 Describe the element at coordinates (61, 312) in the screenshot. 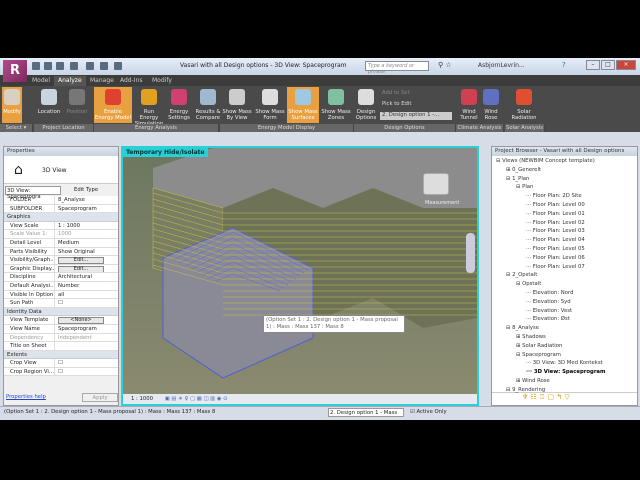

I see `property-group-identity-data: Identity Data` at that location.